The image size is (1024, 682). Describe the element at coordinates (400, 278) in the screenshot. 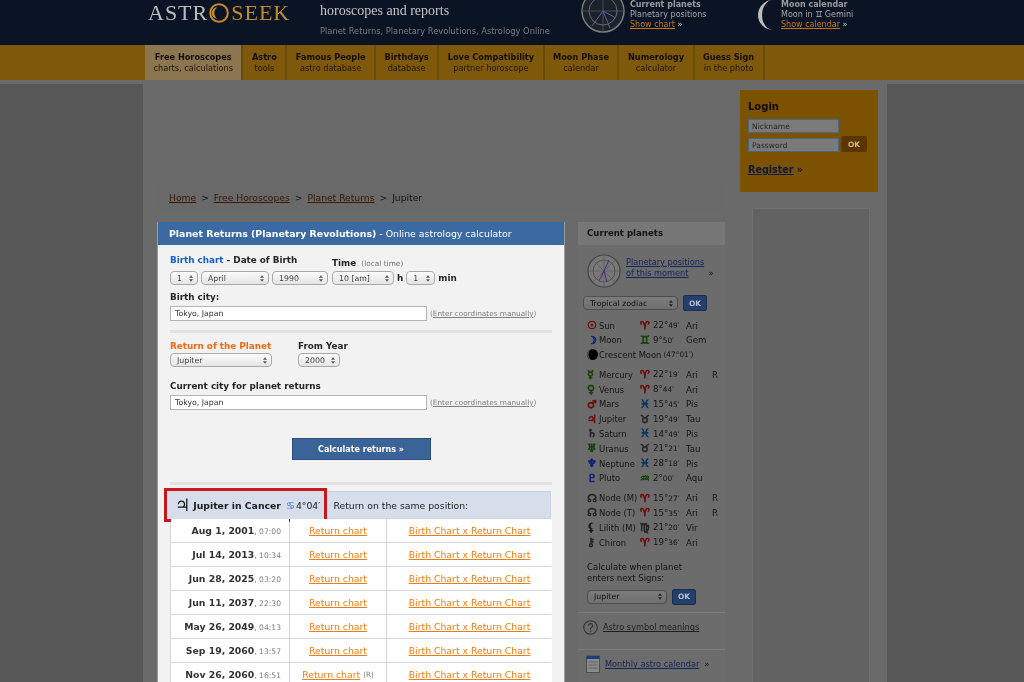

I see `unit-label: h` at that location.